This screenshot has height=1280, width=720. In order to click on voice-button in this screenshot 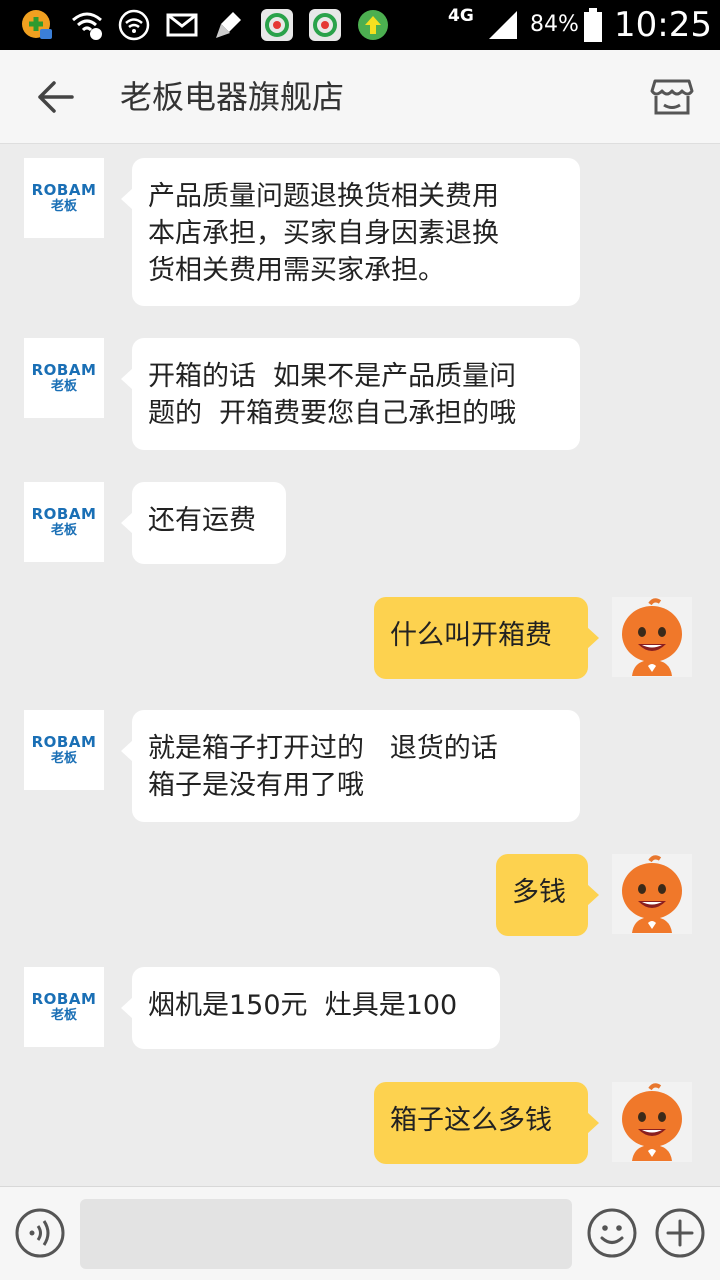, I will do `click(40, 1233)`.